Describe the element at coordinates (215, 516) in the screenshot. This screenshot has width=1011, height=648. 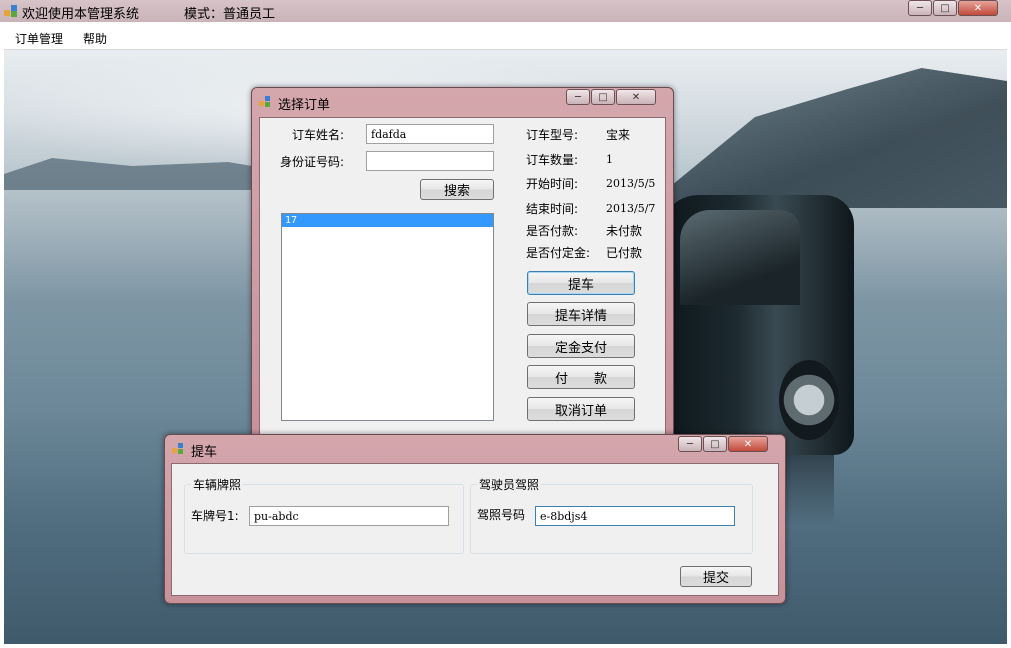
I see `plate-label: 车牌号1:` at that location.